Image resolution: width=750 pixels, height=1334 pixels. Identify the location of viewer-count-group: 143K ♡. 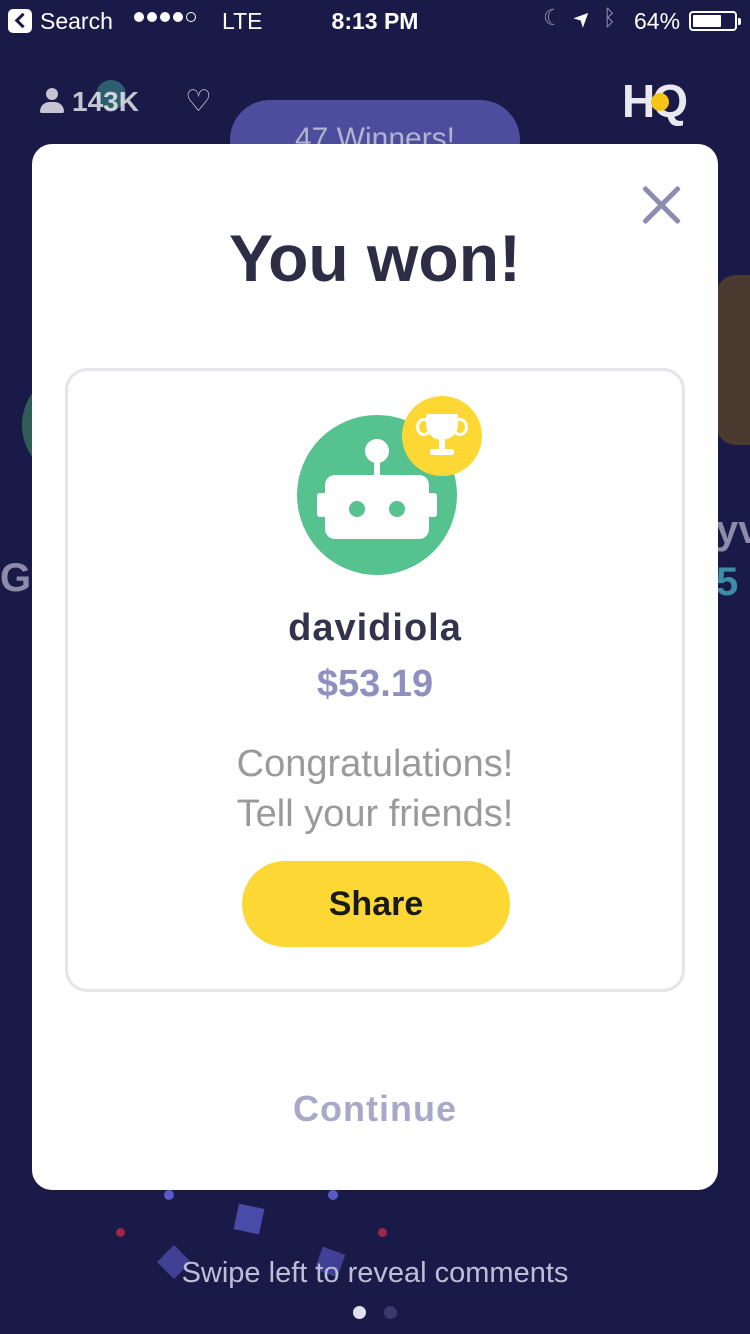
(126, 101).